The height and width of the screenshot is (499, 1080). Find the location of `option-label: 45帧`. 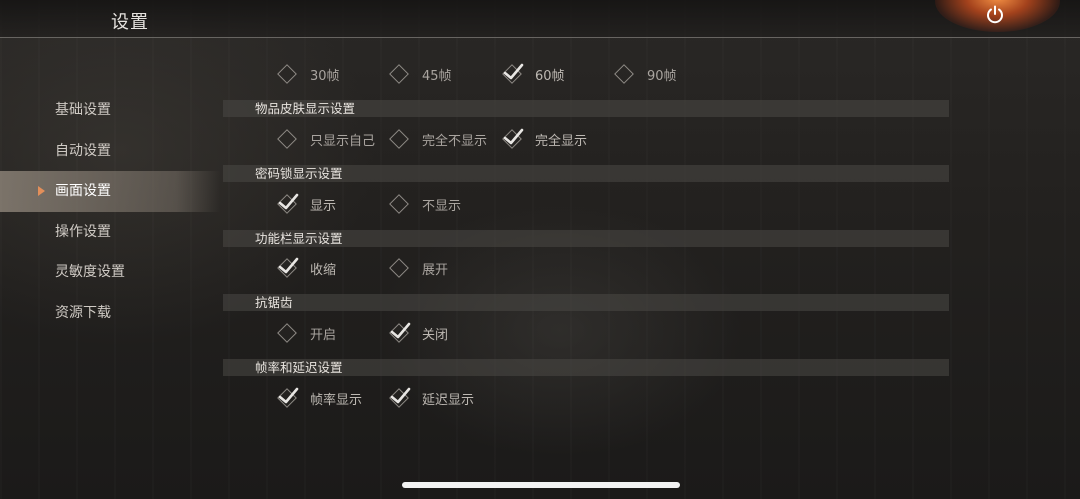

option-label: 45帧 is located at coordinates (437, 76).